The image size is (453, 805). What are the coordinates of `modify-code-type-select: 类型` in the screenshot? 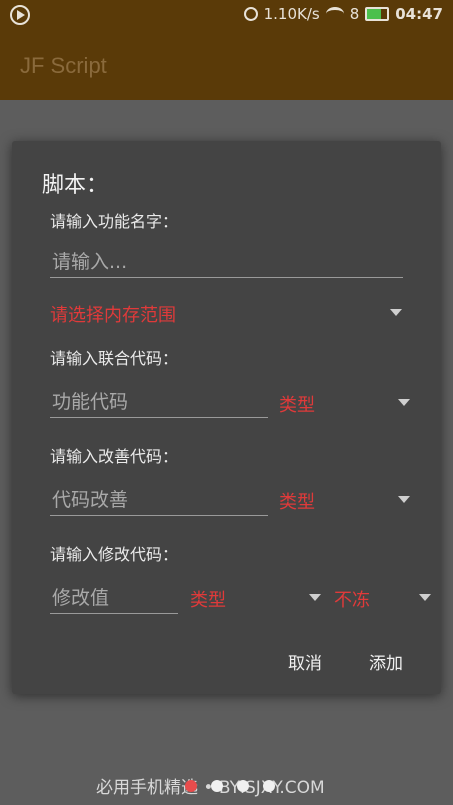 It's located at (255, 599).